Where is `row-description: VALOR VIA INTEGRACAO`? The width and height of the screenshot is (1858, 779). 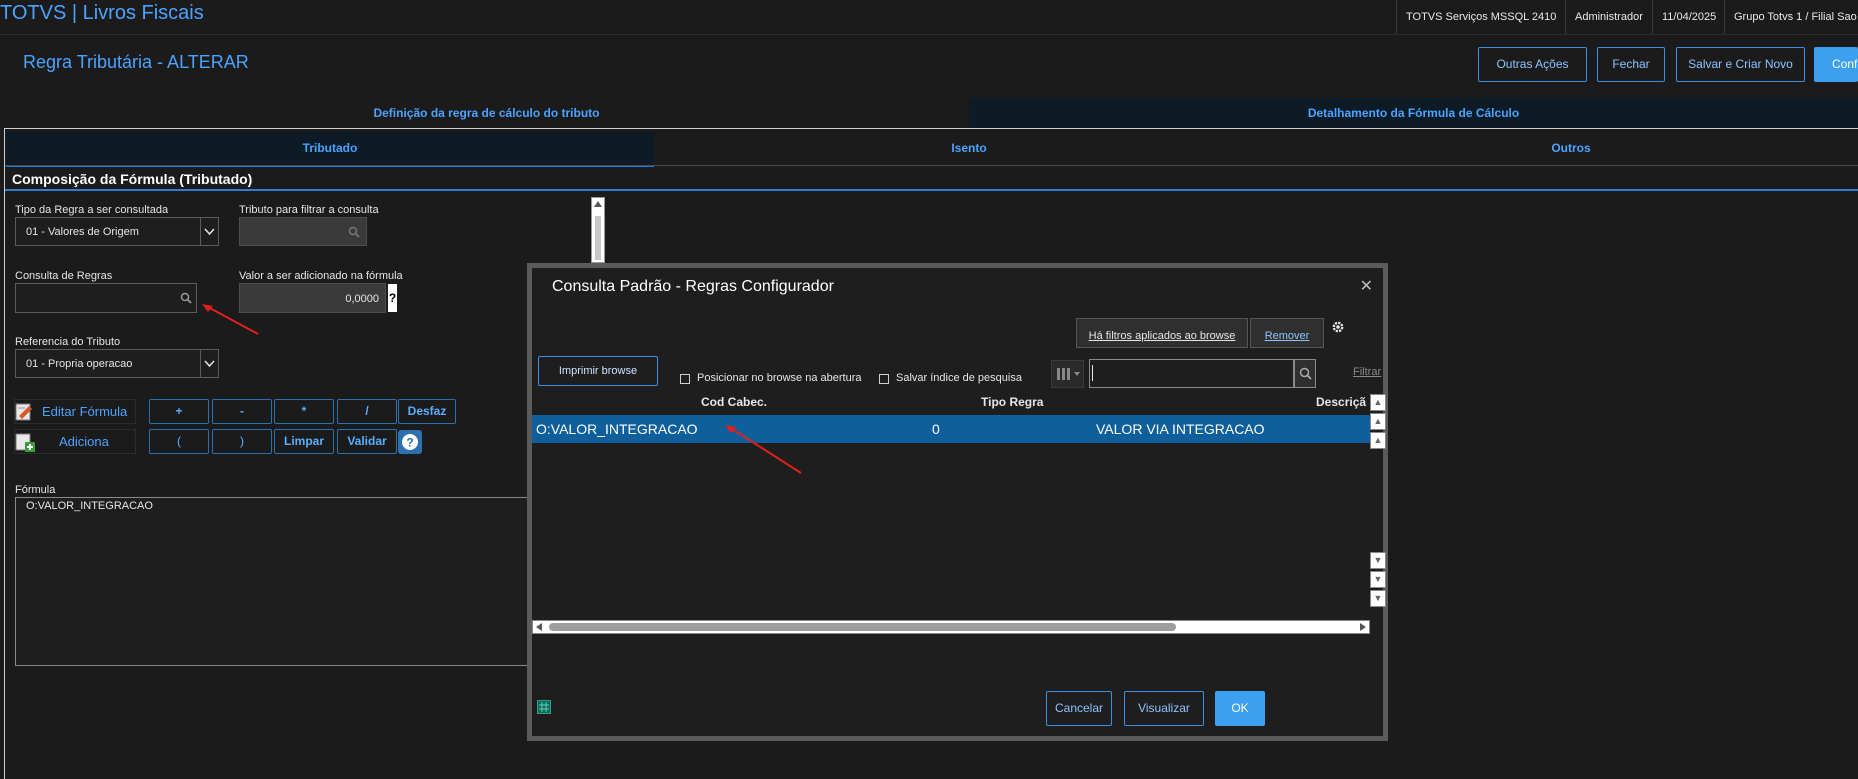
row-description: VALOR VIA INTEGRACAO is located at coordinates (1180, 429).